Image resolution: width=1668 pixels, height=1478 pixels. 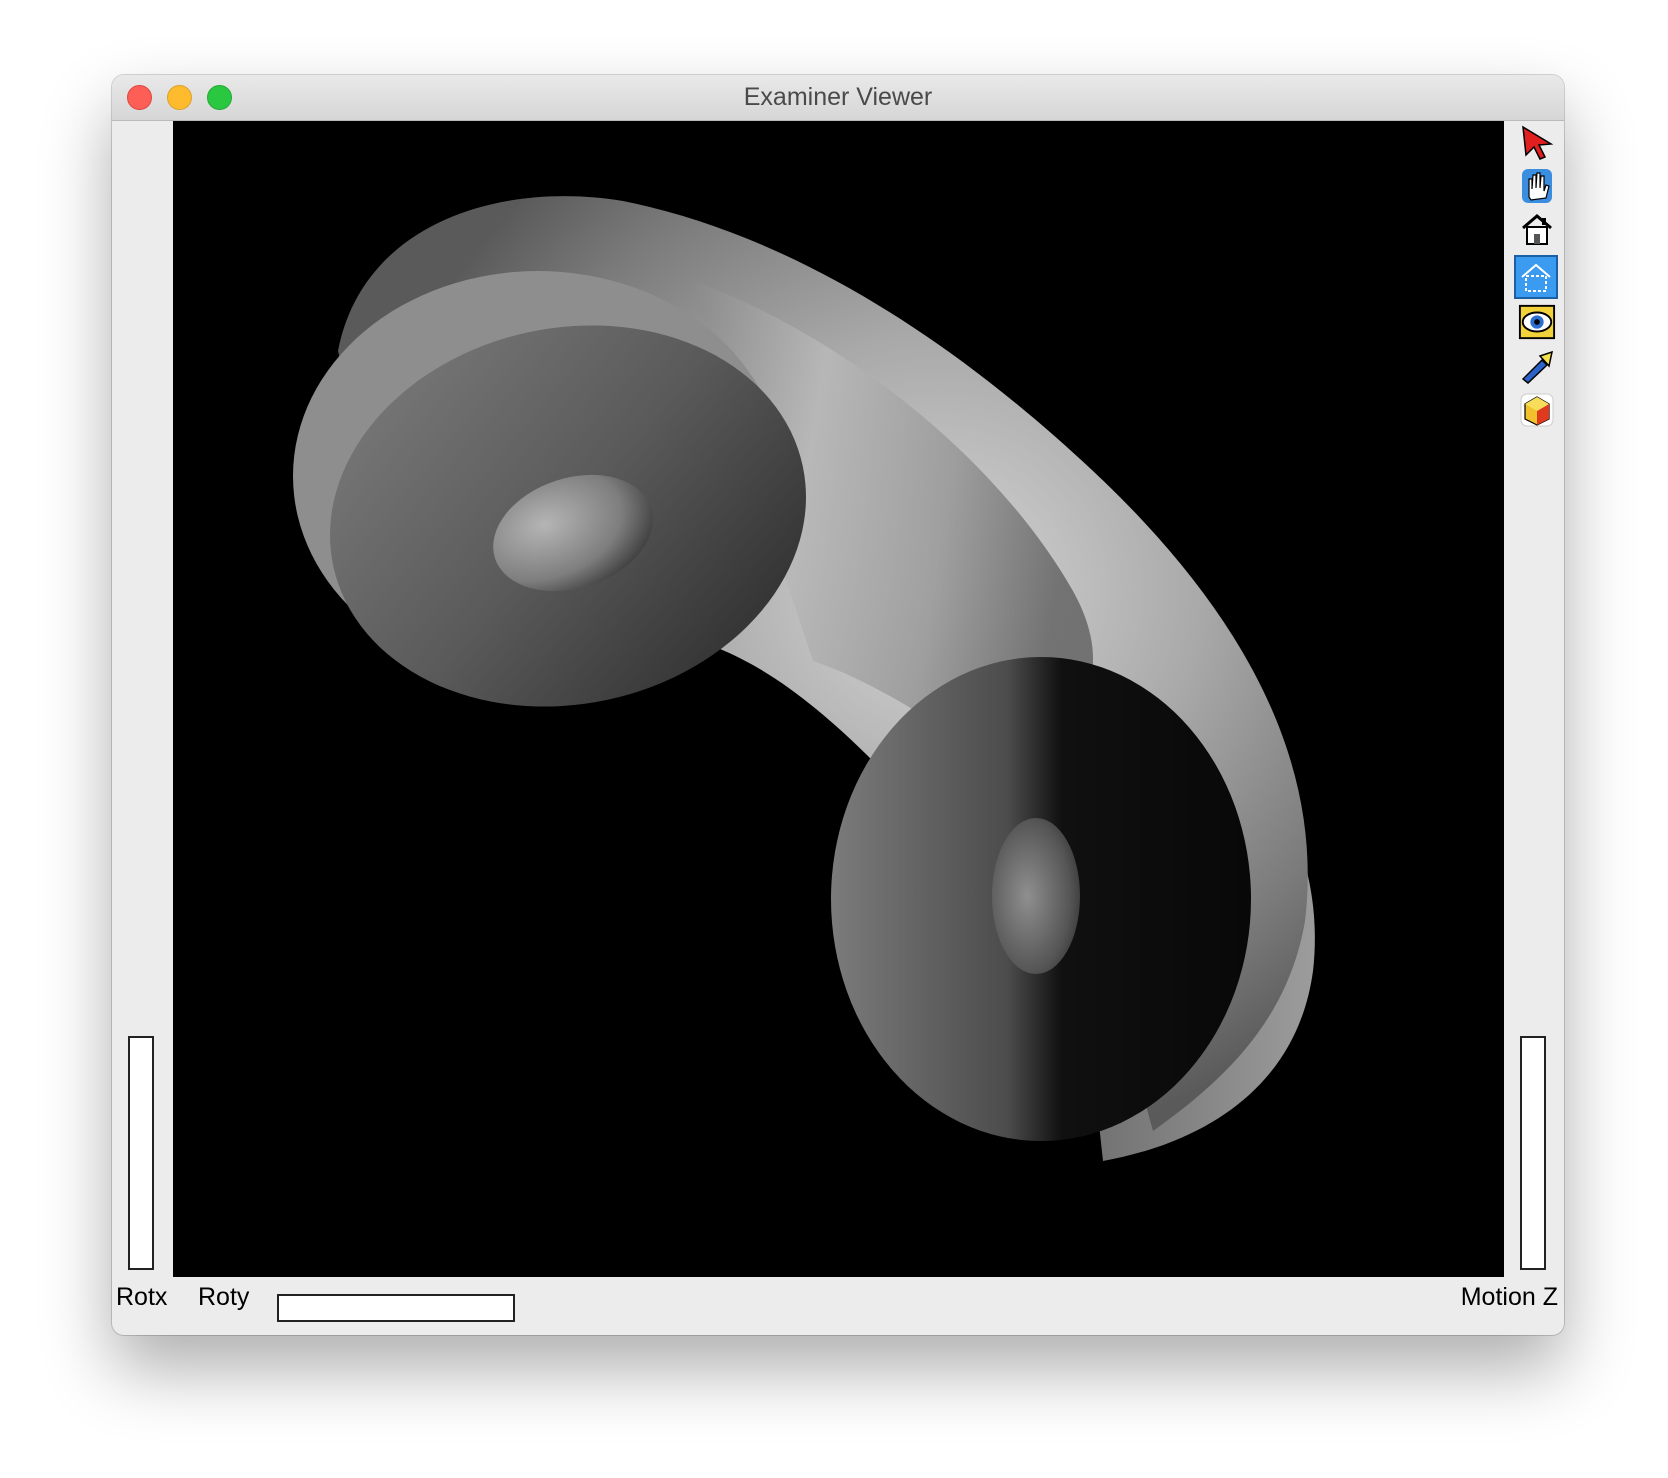 What do you see at coordinates (1537, 186) in the screenshot?
I see `view-hand-icon` at bounding box center [1537, 186].